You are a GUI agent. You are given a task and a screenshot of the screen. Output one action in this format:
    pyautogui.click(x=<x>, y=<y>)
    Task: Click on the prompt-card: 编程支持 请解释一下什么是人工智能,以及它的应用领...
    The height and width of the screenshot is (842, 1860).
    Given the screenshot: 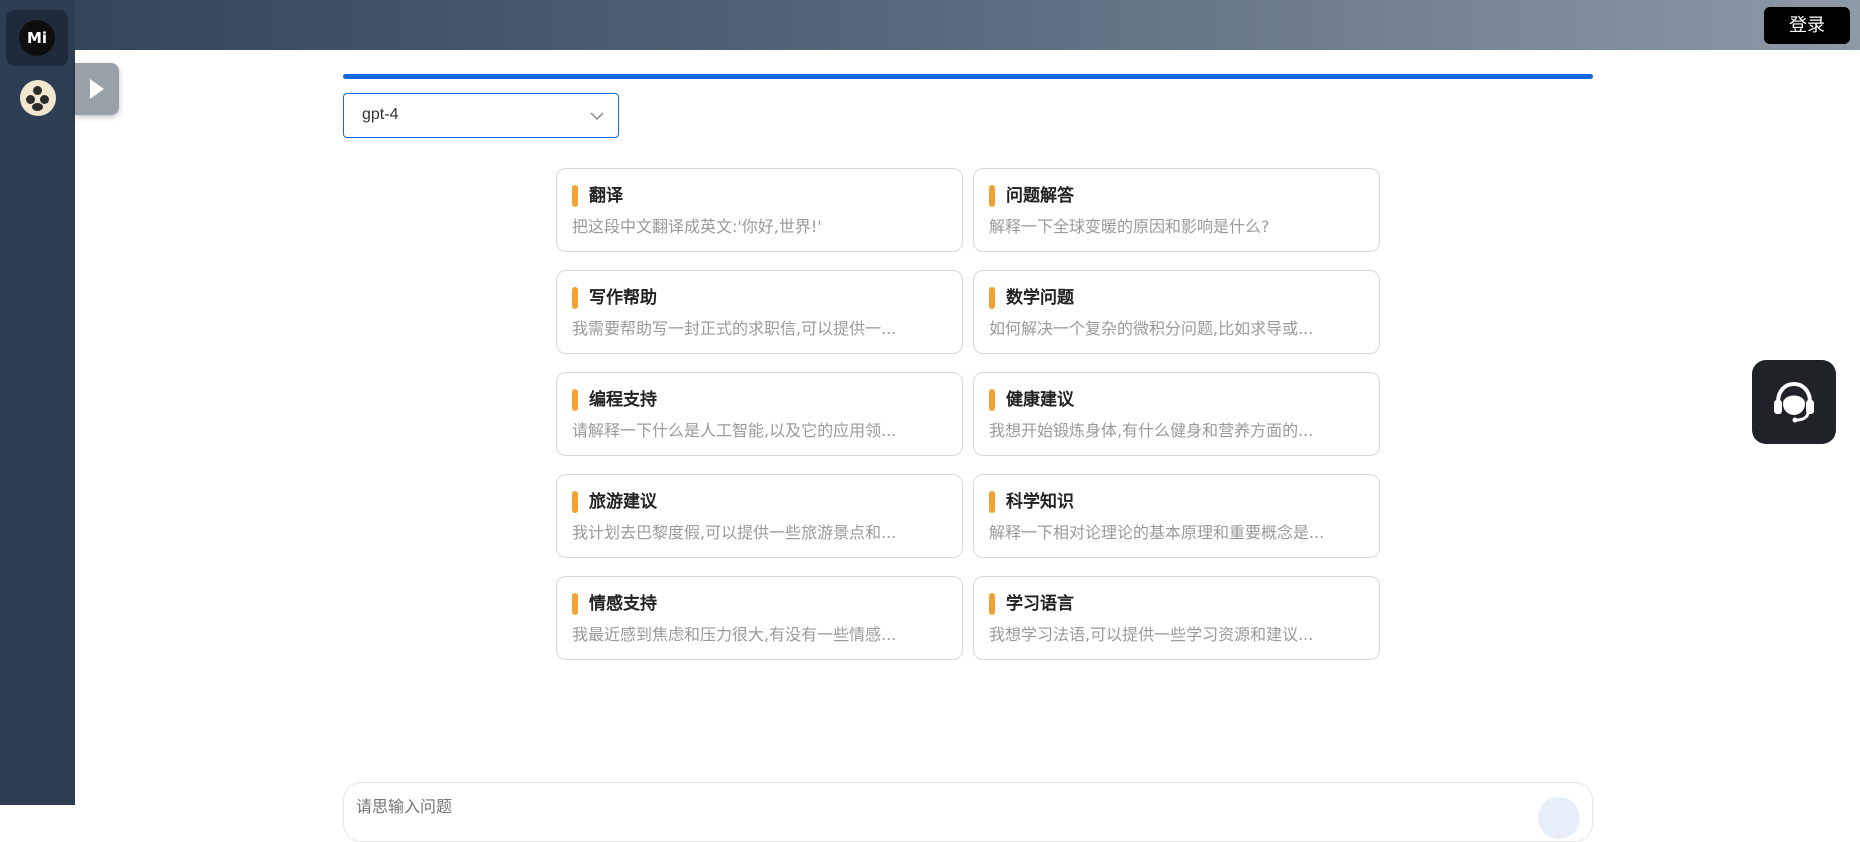 What is the action you would take?
    pyautogui.click(x=759, y=414)
    